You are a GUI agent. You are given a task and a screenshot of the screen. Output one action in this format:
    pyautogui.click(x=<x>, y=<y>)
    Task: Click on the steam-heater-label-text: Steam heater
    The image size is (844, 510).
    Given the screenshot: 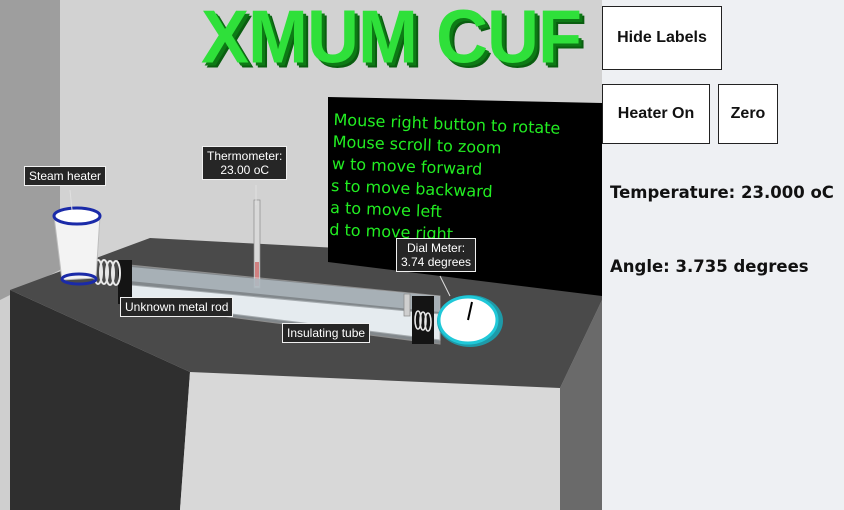 What is the action you would take?
    pyautogui.click(x=65, y=176)
    